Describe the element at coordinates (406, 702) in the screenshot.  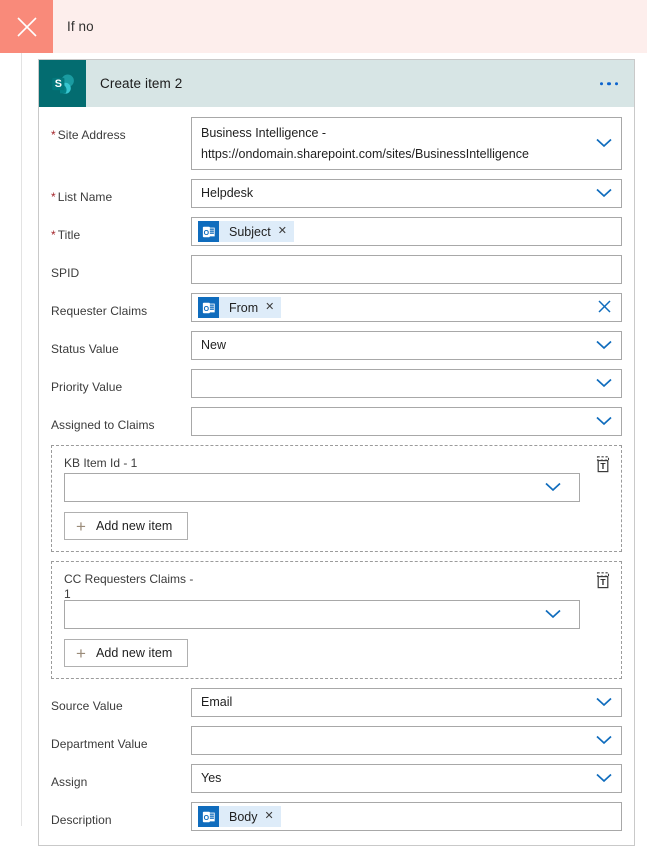
I see `source-value-combobox: Email` at that location.